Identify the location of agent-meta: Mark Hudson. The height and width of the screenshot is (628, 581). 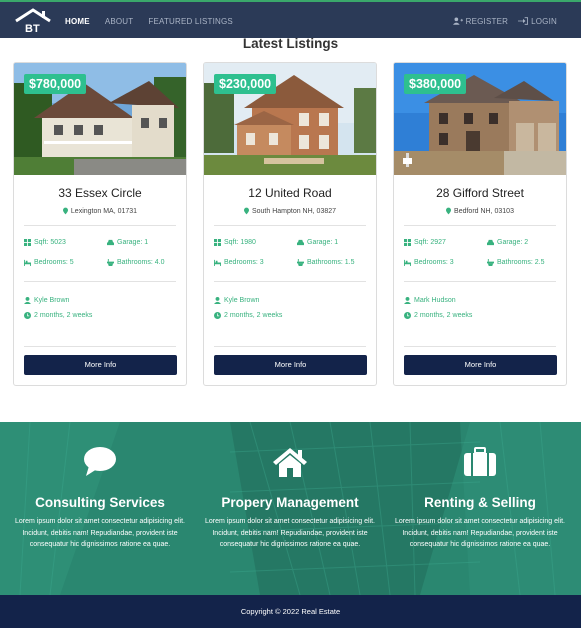
(430, 300).